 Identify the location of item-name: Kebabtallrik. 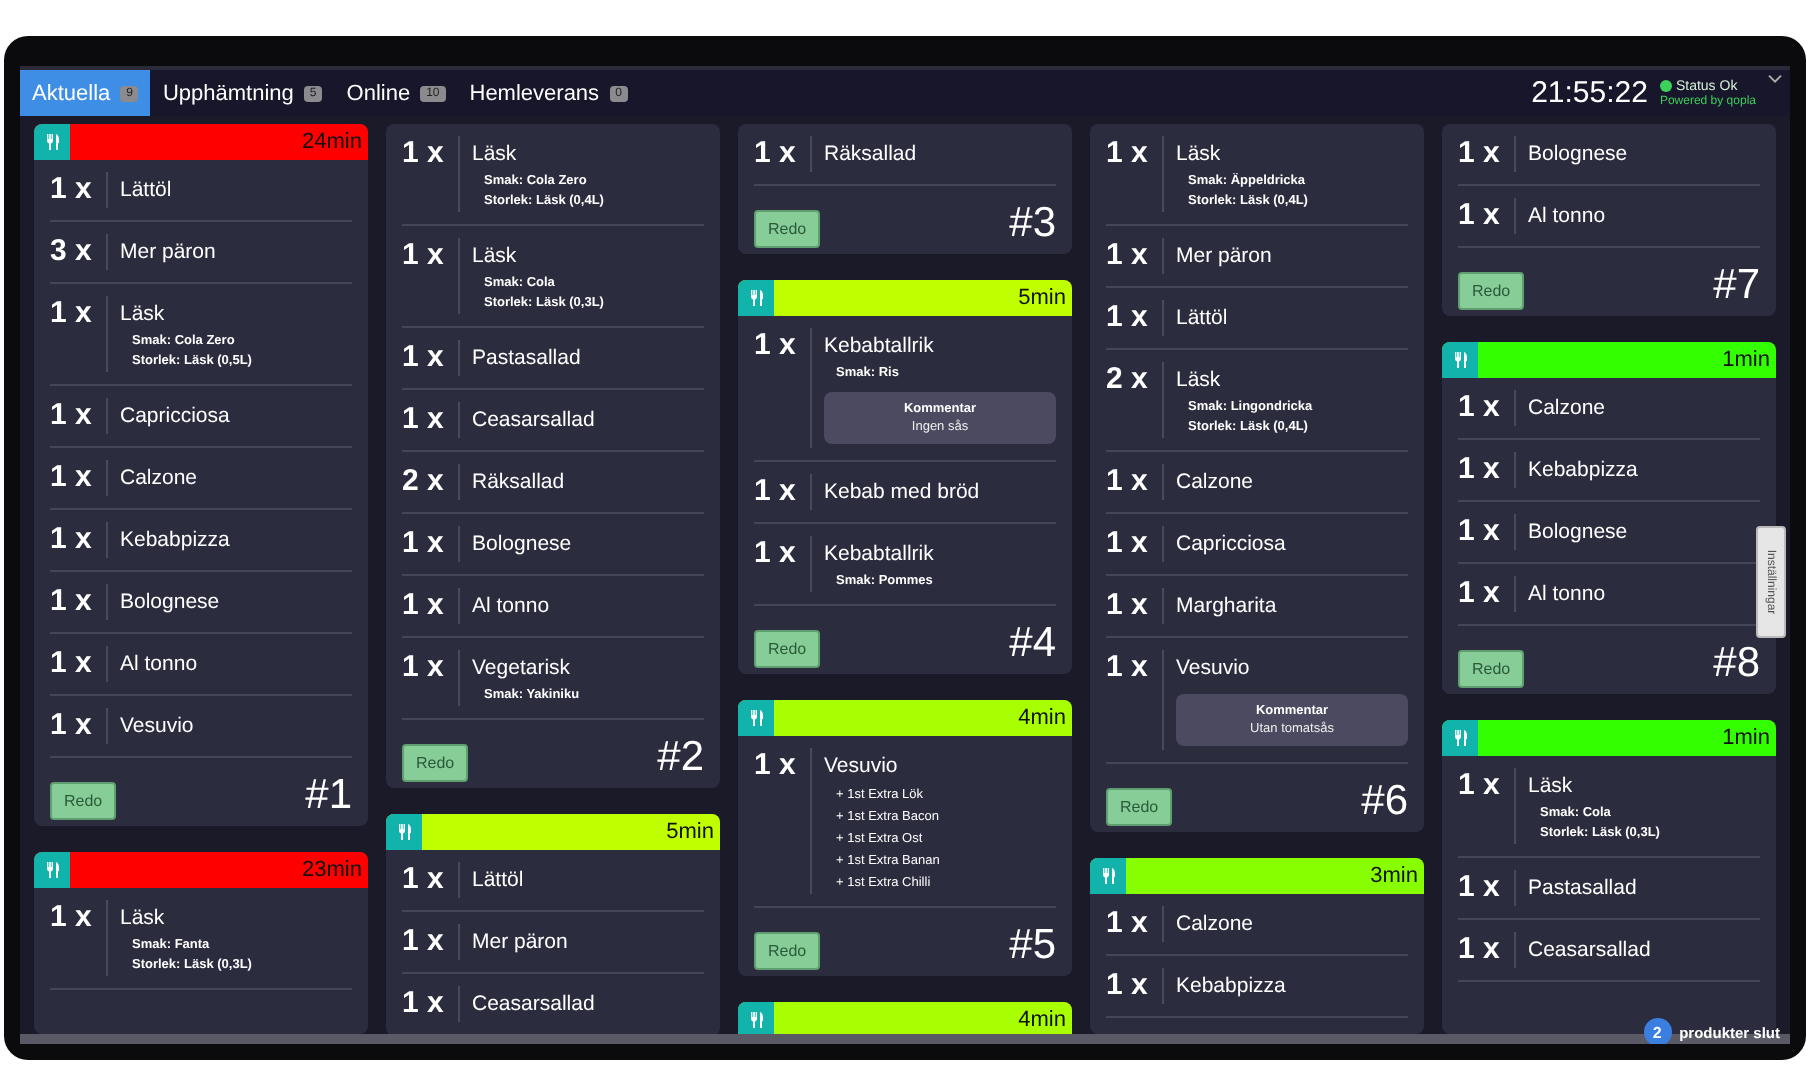
(880, 555).